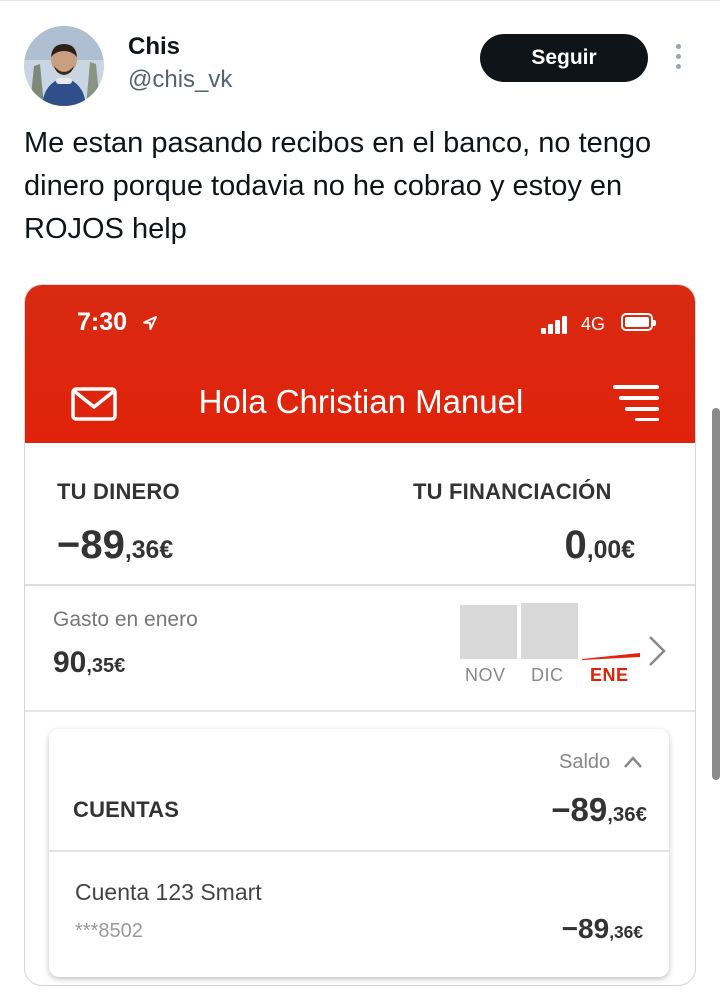 This screenshot has width=720, height=996. Describe the element at coordinates (638, 322) in the screenshot. I see `battery-icon` at that location.